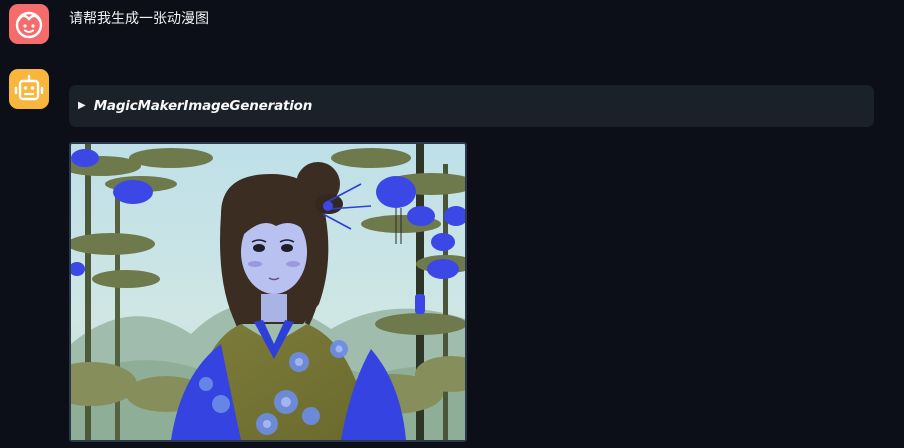  I want to click on robot-face-icon, so click(29, 87).